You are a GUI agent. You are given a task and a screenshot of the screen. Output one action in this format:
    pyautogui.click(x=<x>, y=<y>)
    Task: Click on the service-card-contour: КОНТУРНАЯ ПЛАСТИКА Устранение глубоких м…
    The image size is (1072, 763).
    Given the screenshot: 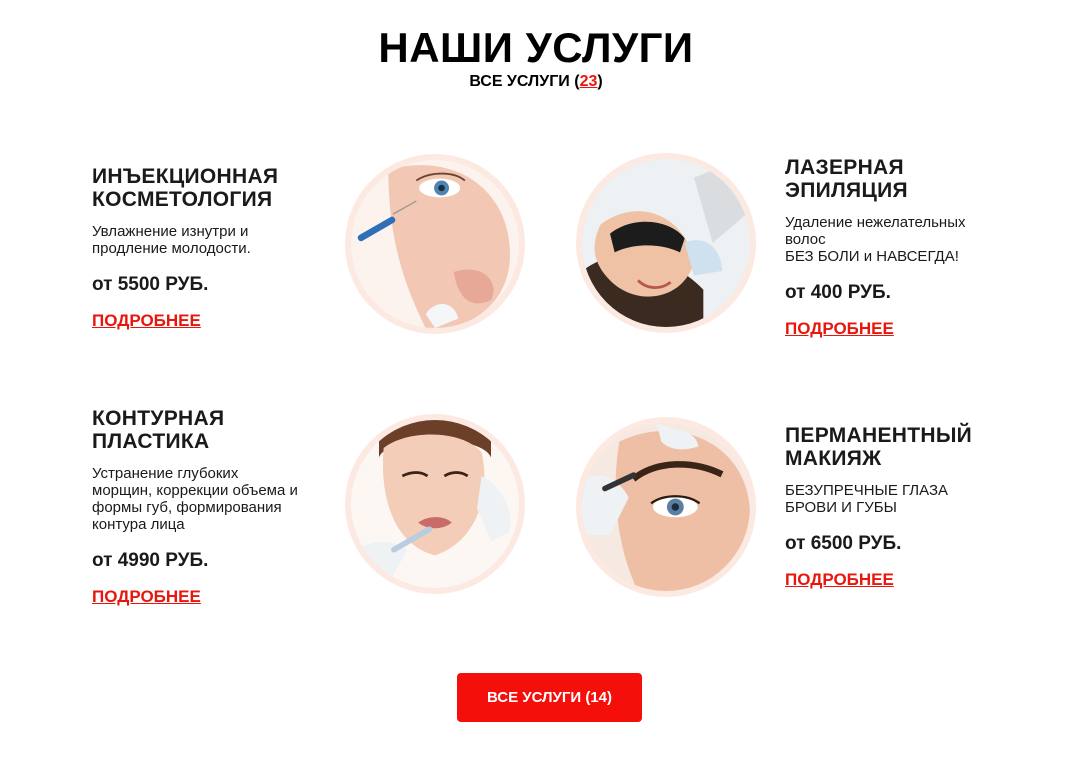 What is the action you would take?
    pyautogui.click(x=209, y=507)
    